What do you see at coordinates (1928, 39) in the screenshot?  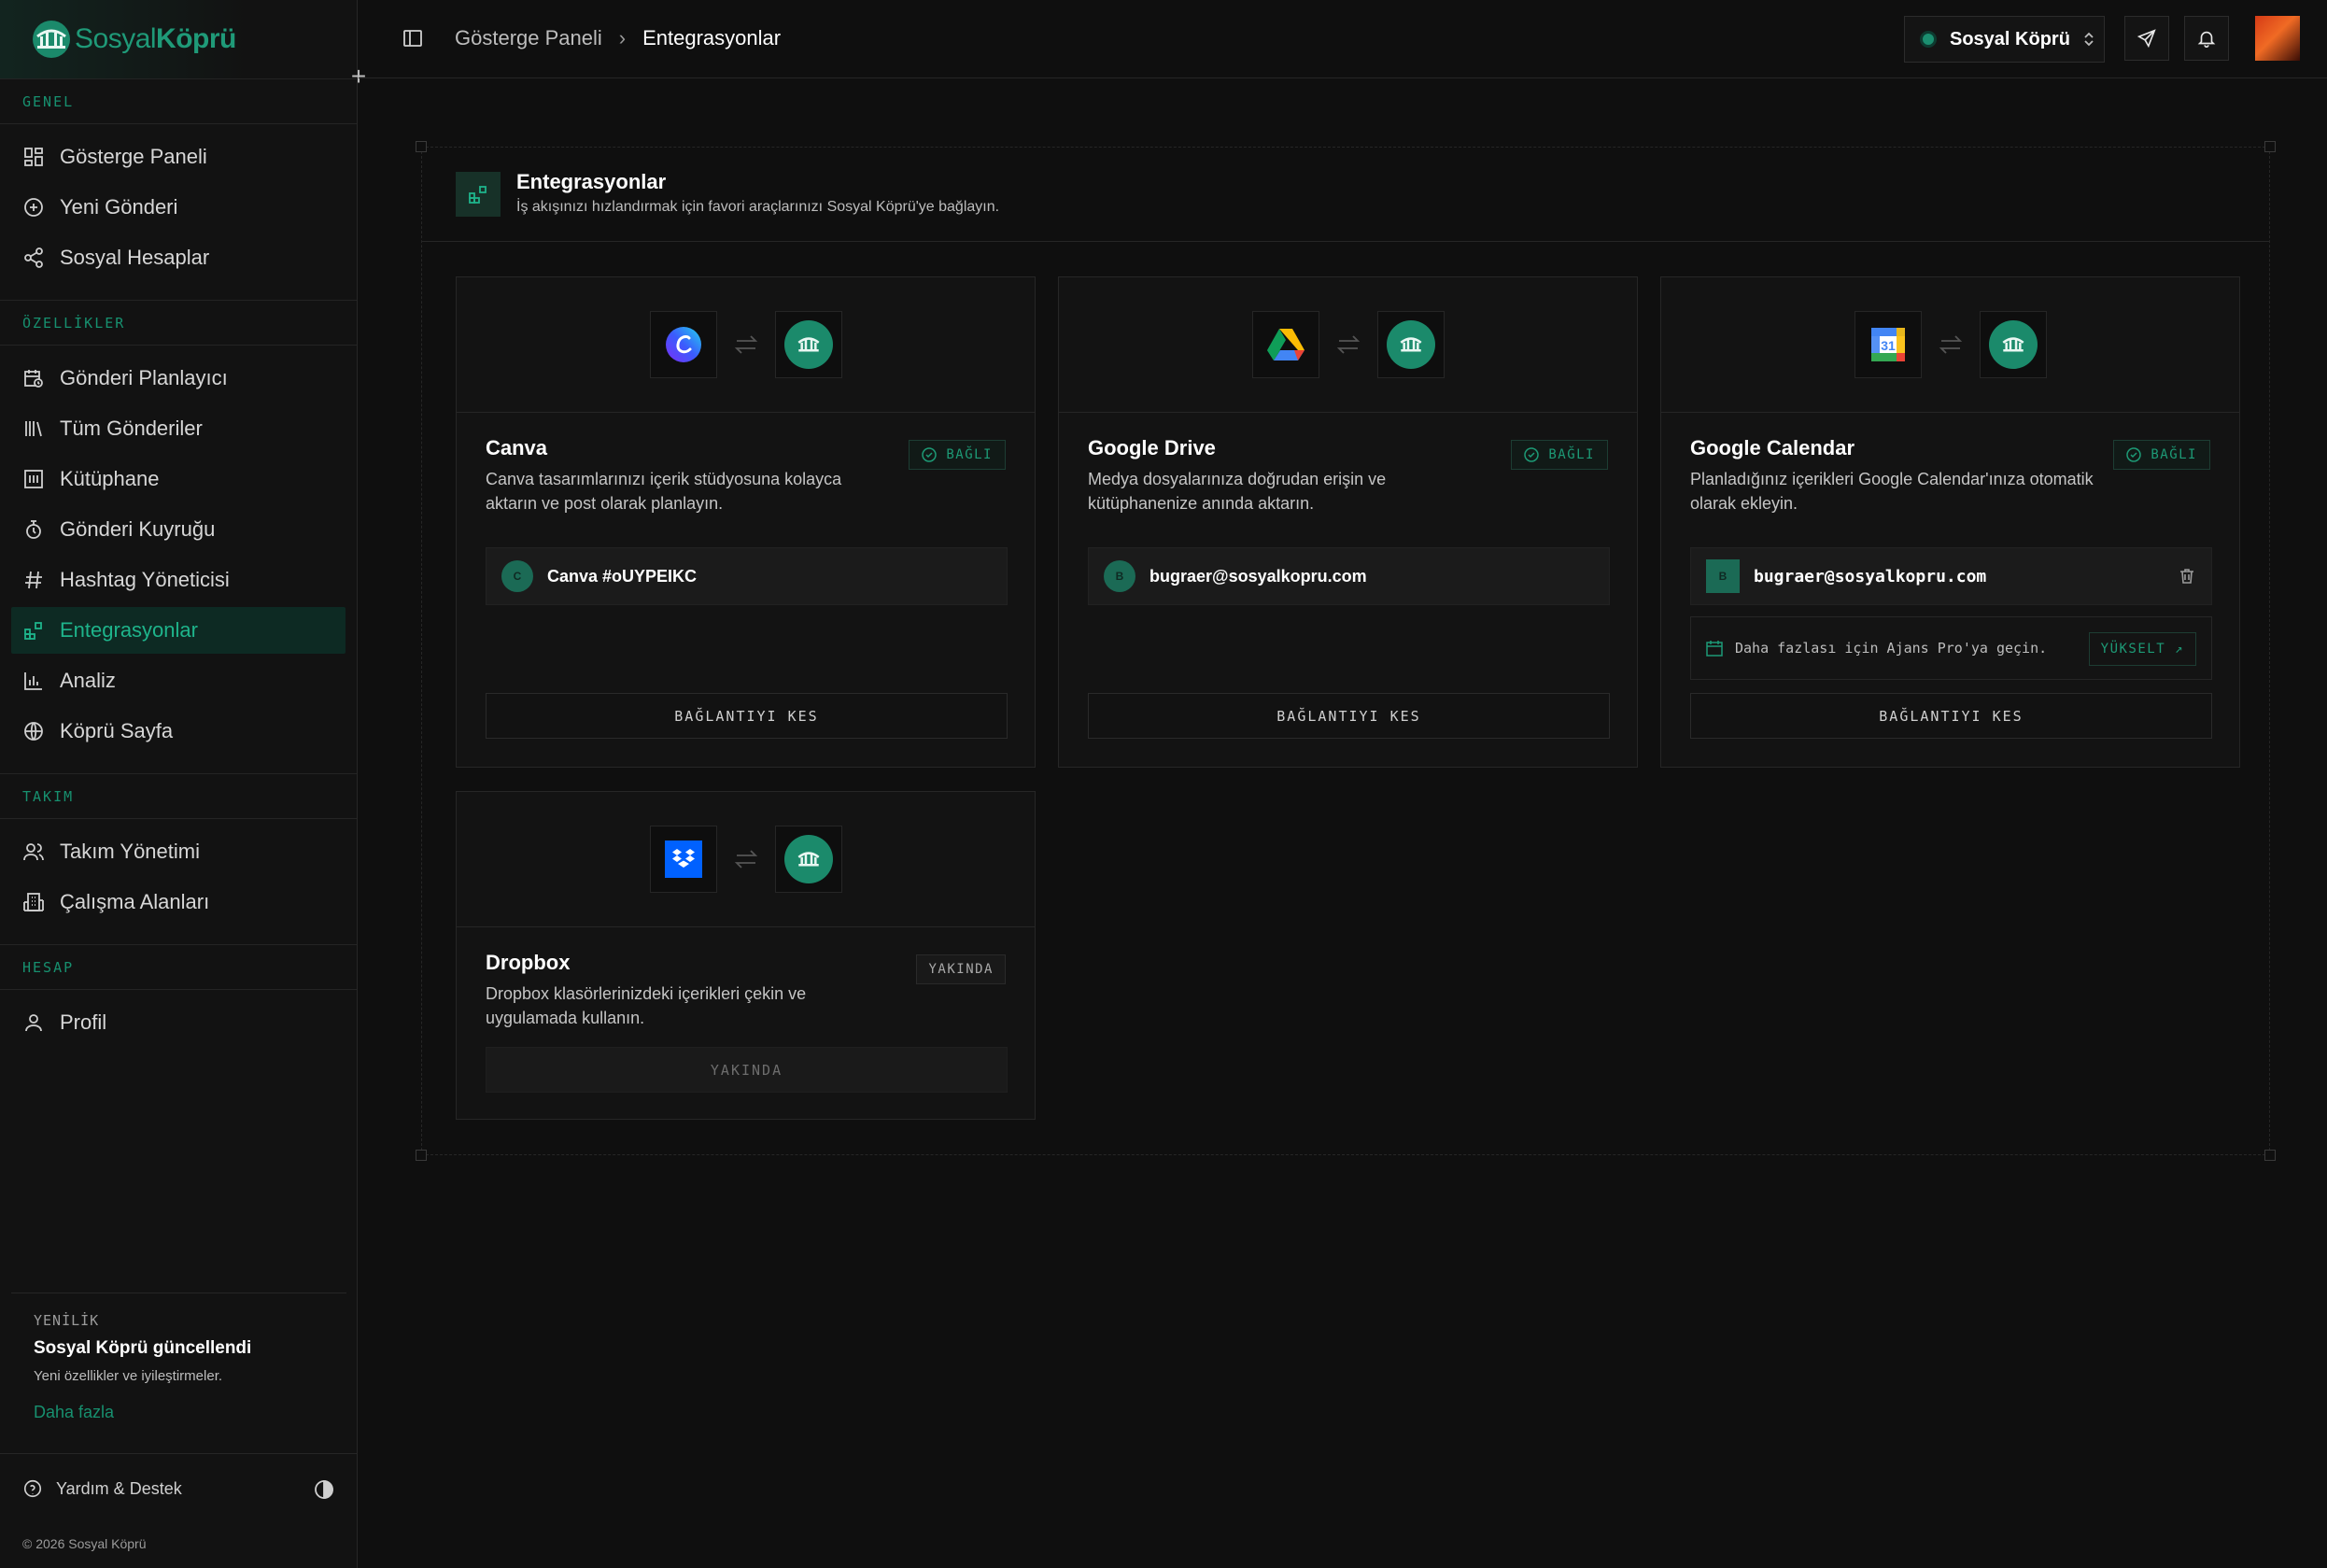 I see `workspace-dot-icon` at bounding box center [1928, 39].